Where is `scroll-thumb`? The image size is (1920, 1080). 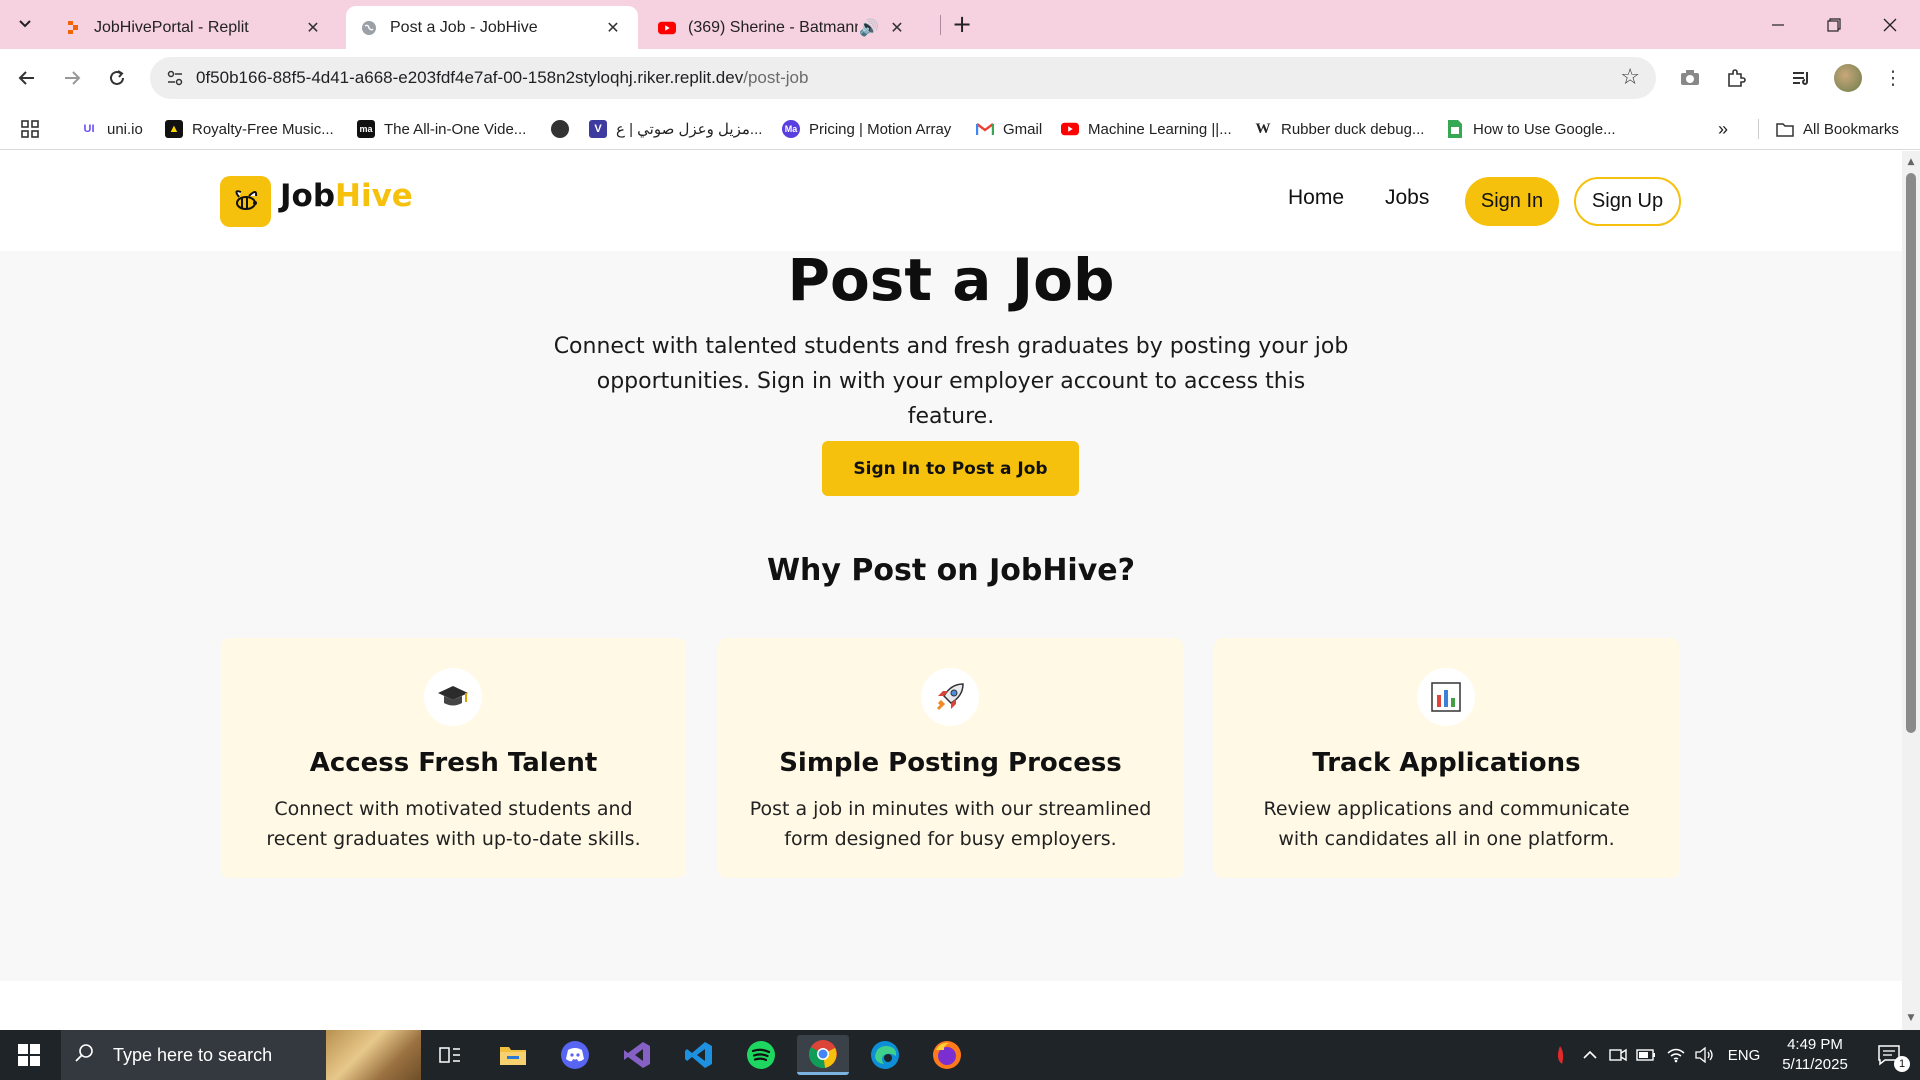 scroll-thumb is located at coordinates (1911, 453).